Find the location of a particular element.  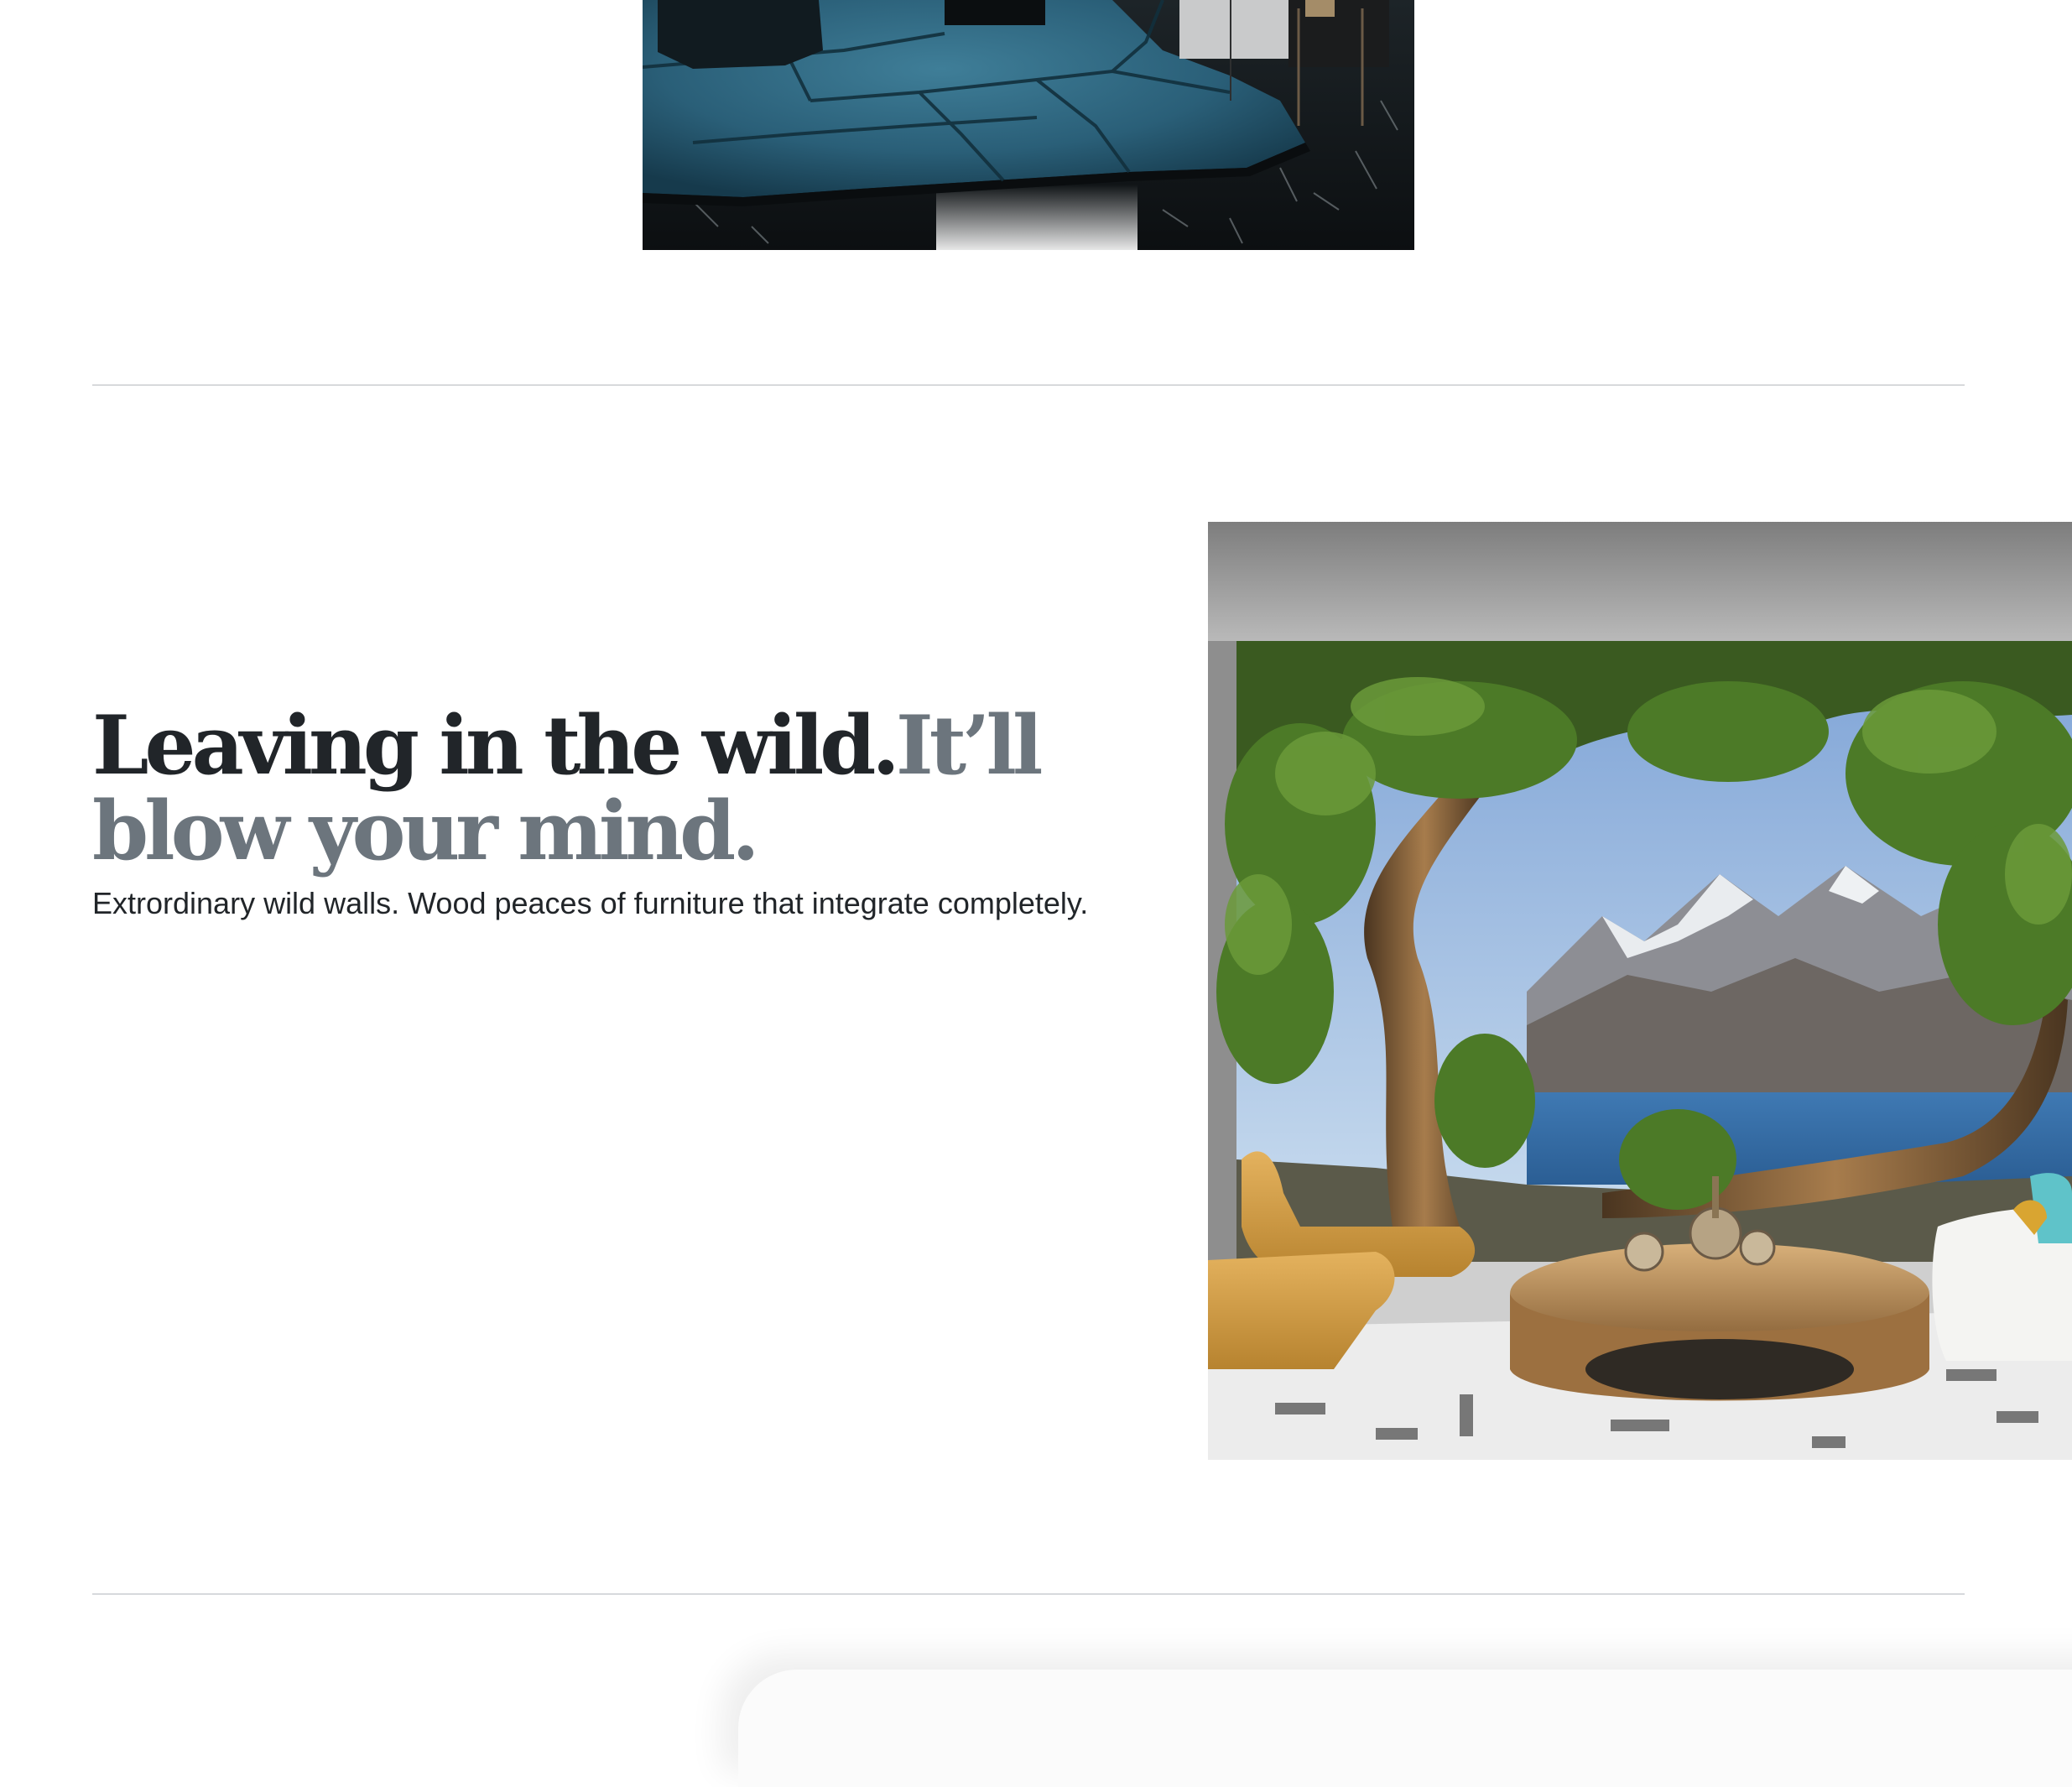

next-section-image-edge is located at coordinates (1405, 1729).